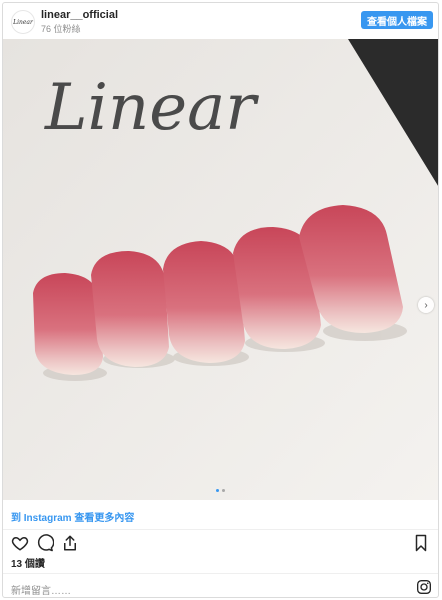 This screenshot has width=442, height=600. What do you see at coordinates (45, 543) in the screenshot?
I see `comment-icon` at bounding box center [45, 543].